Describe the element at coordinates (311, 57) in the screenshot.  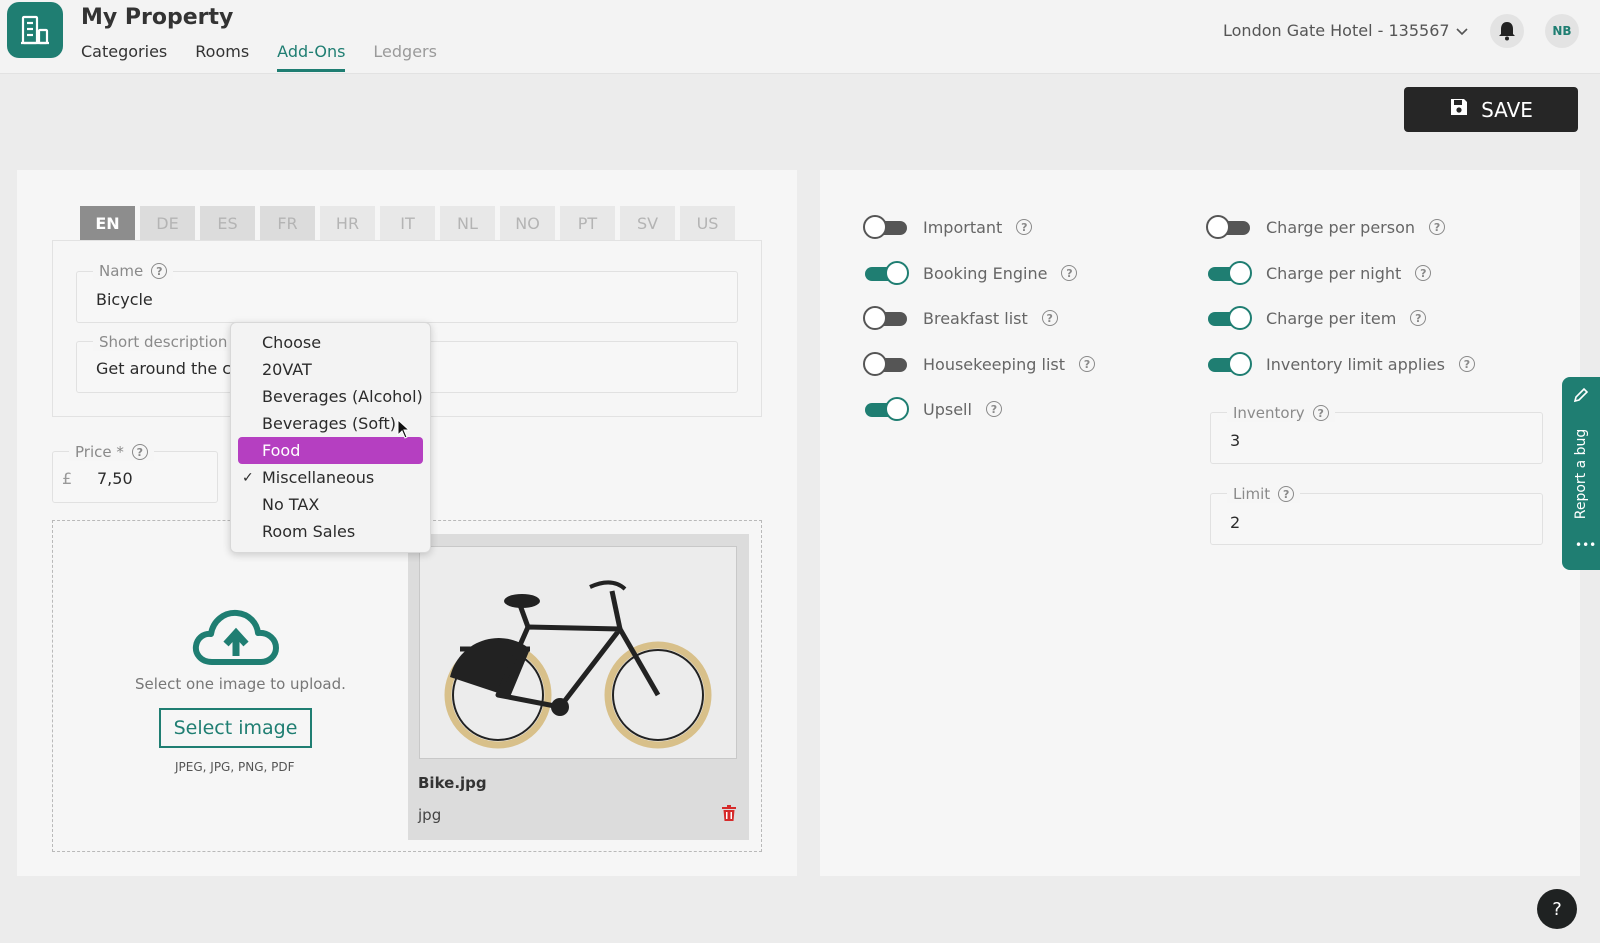
I see `tab-add-ons: Add-Ons` at that location.